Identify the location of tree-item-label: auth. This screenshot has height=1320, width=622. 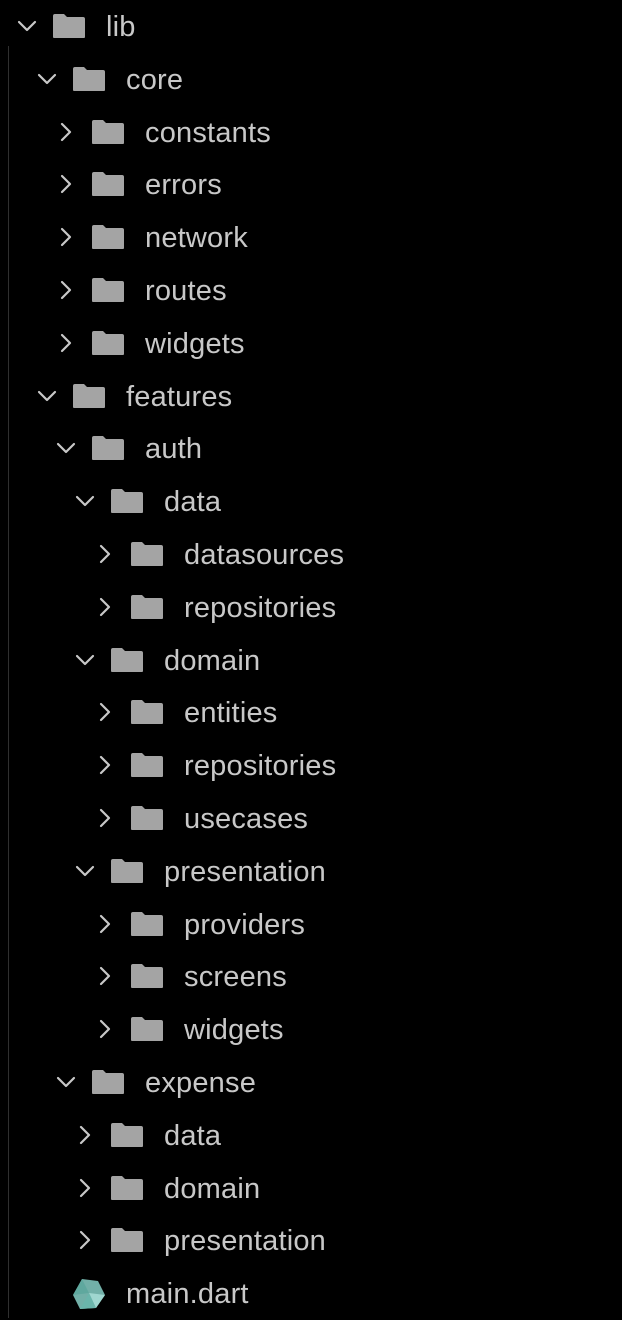
(174, 449).